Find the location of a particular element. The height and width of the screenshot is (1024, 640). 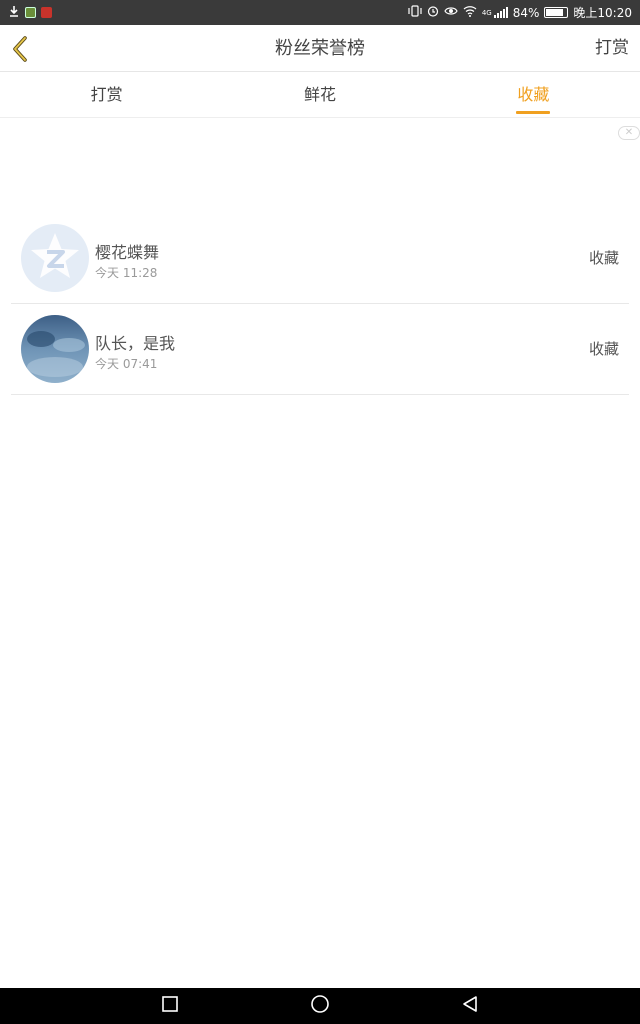

tab-label: 鲜花 is located at coordinates (319, 94).